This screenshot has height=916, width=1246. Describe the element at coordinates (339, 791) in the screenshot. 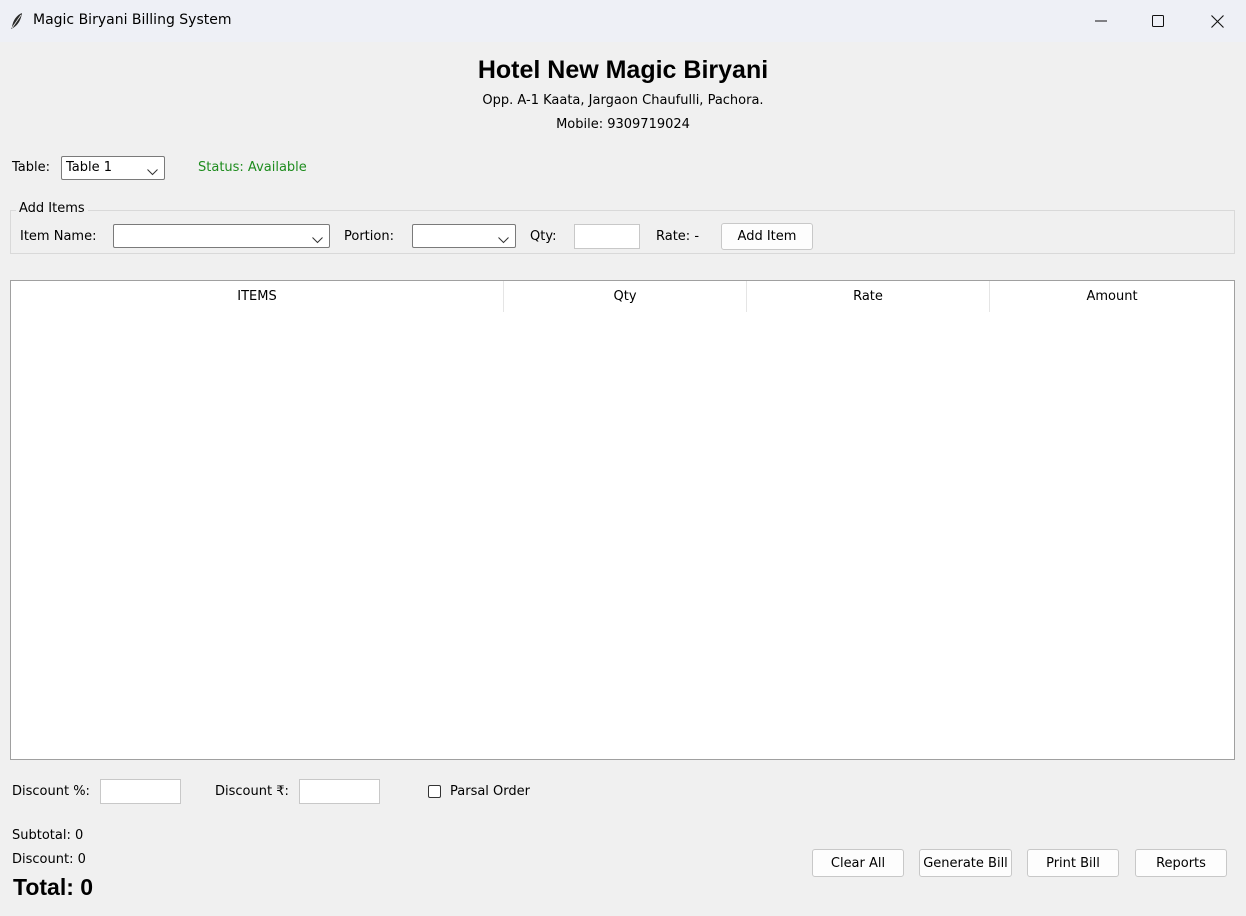

I see `discount-amount-input` at that location.